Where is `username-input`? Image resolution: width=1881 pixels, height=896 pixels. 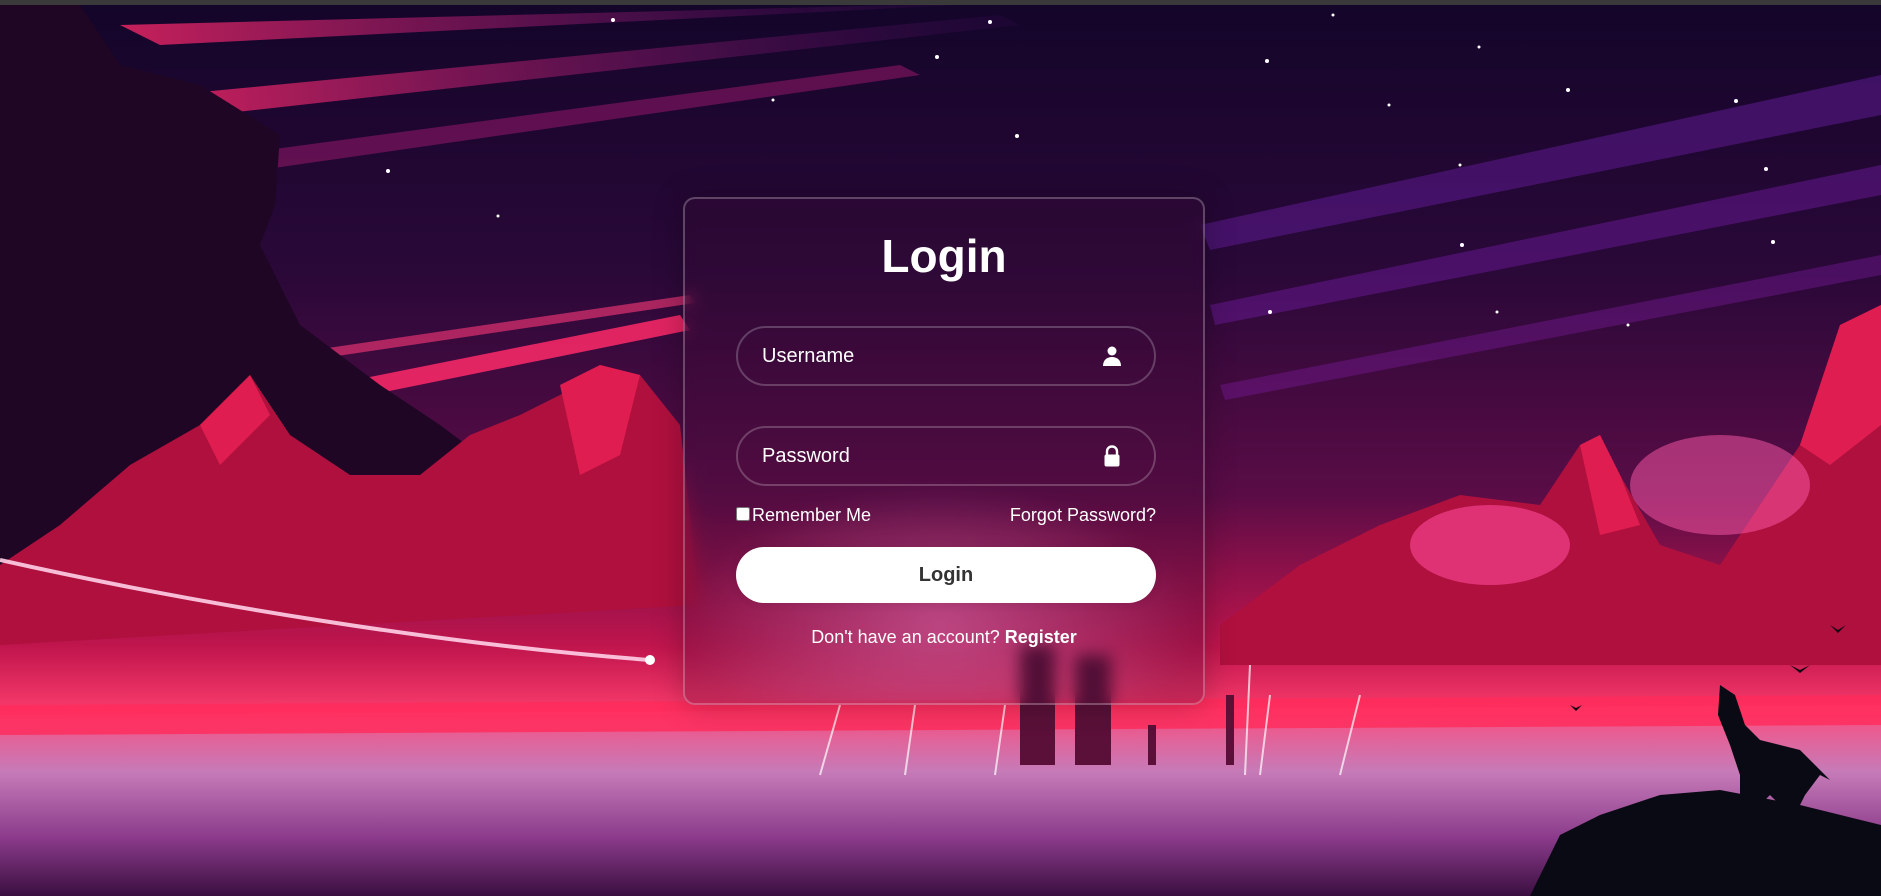
username-input is located at coordinates (946, 356).